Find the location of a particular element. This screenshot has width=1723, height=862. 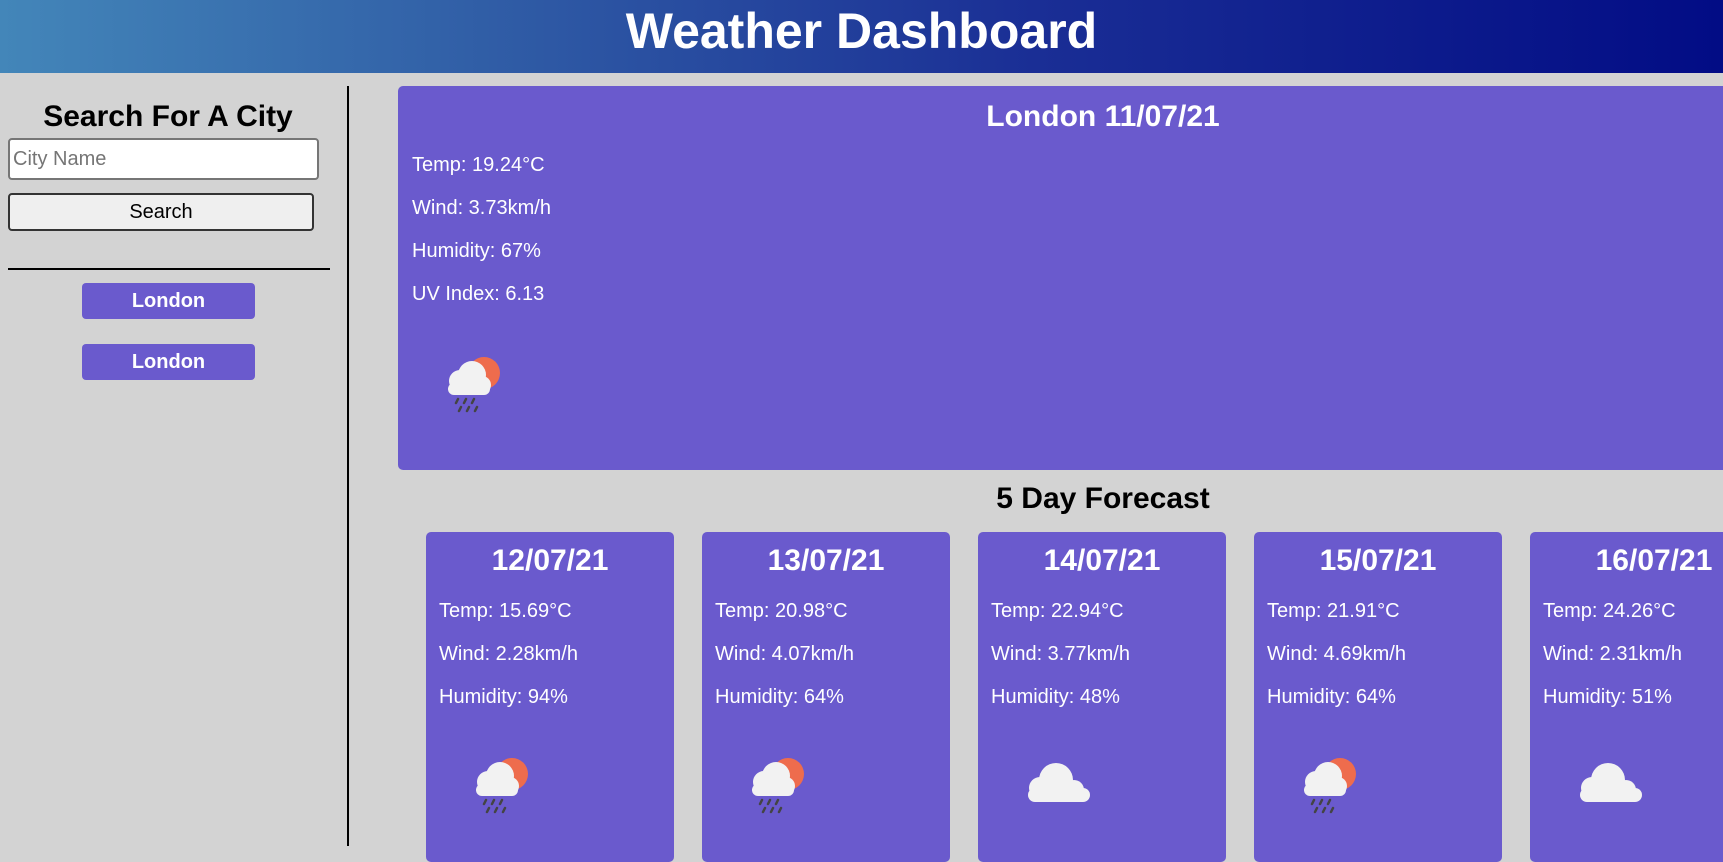

current-temp: Temp: 19.24°C is located at coordinates (478, 165).